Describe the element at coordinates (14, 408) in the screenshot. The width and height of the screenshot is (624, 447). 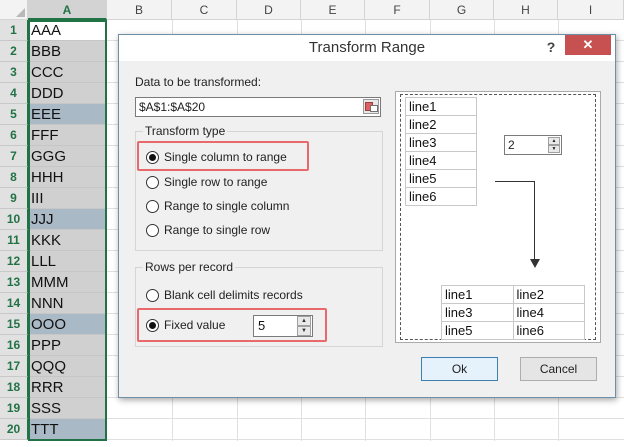
I see `row-header: 19` at that location.